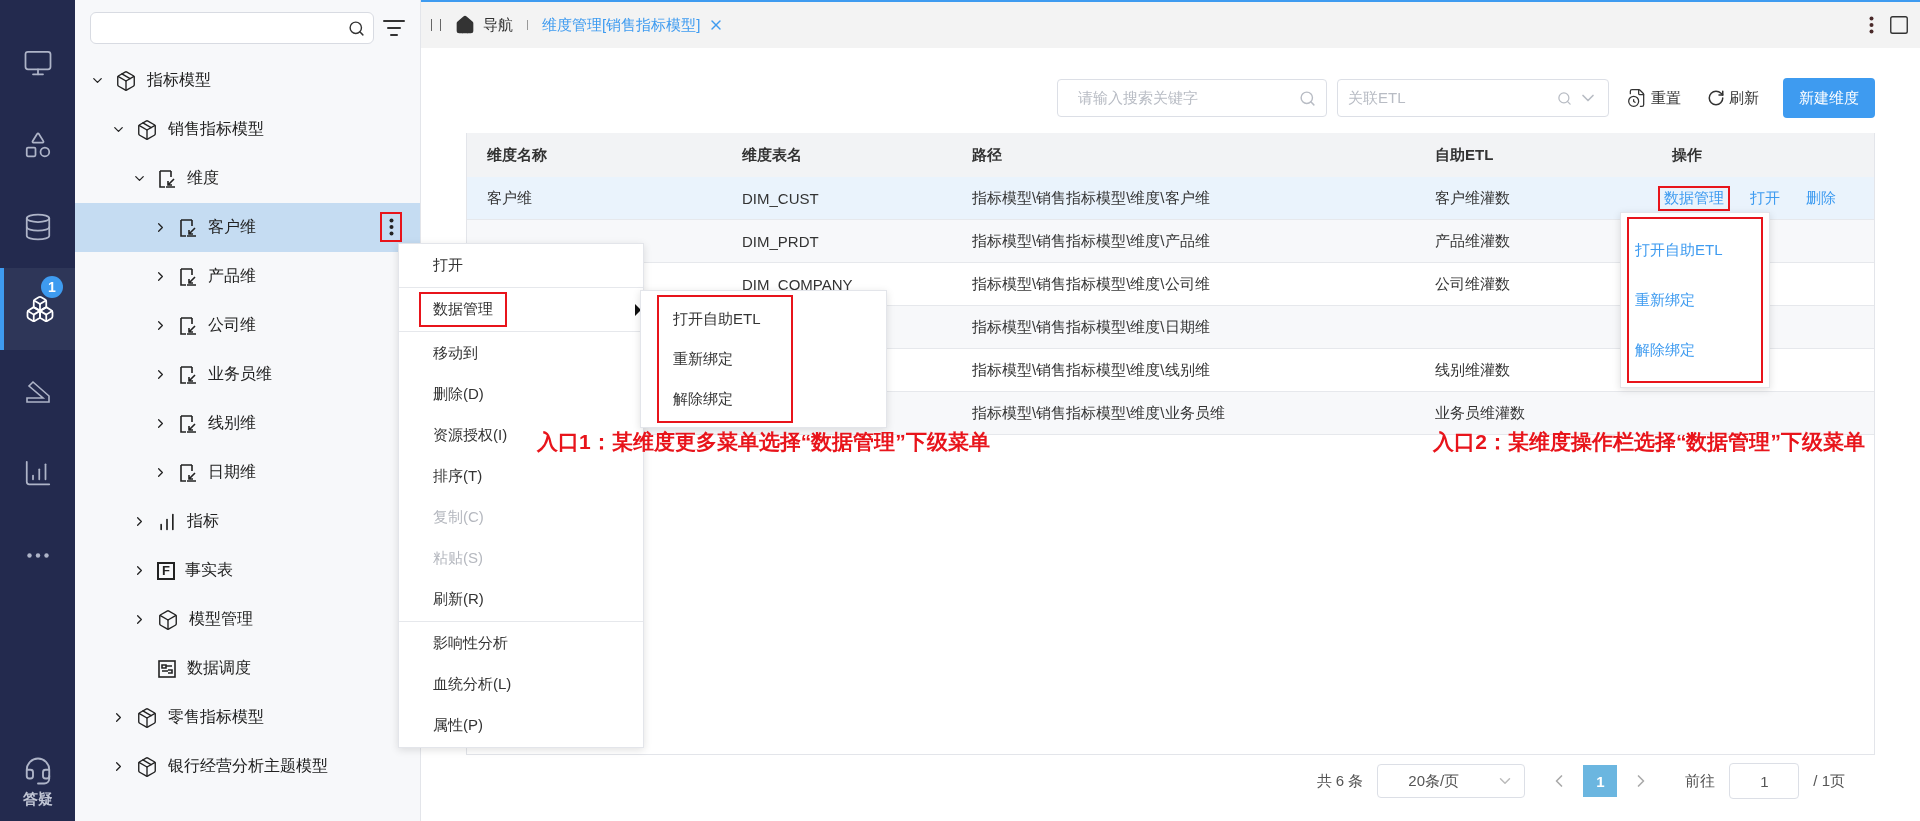 The height and width of the screenshot is (821, 1920). What do you see at coordinates (1764, 781) in the screenshot?
I see `page-input: 1` at bounding box center [1764, 781].